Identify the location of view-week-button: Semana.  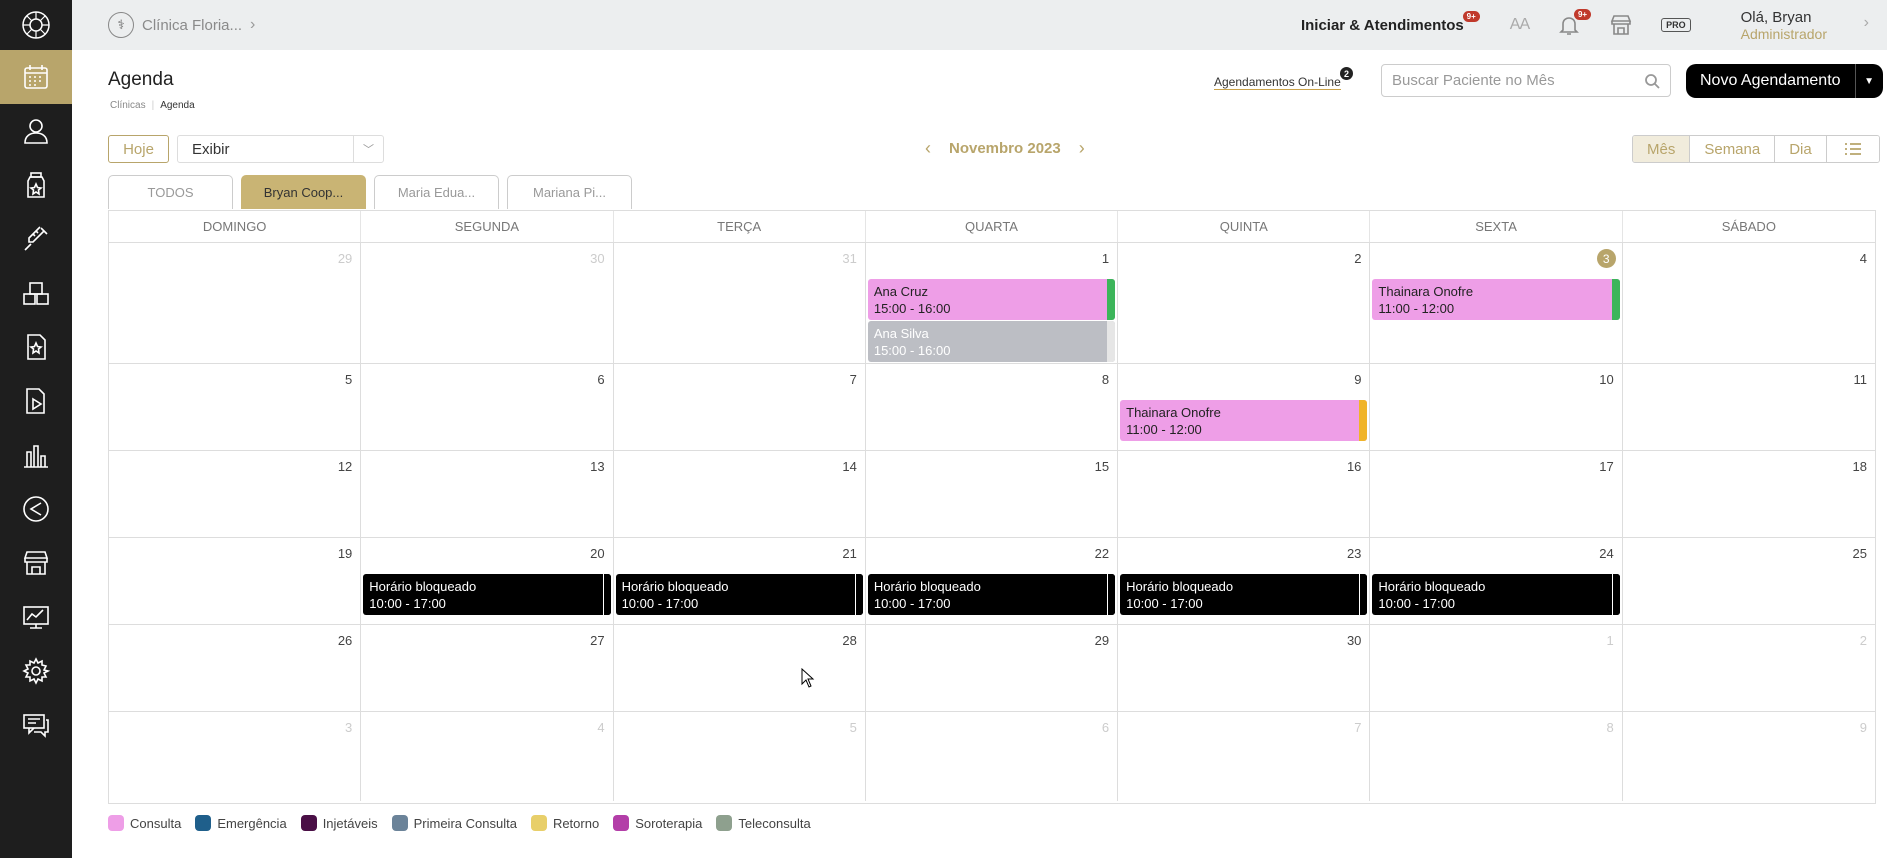
(1733, 149).